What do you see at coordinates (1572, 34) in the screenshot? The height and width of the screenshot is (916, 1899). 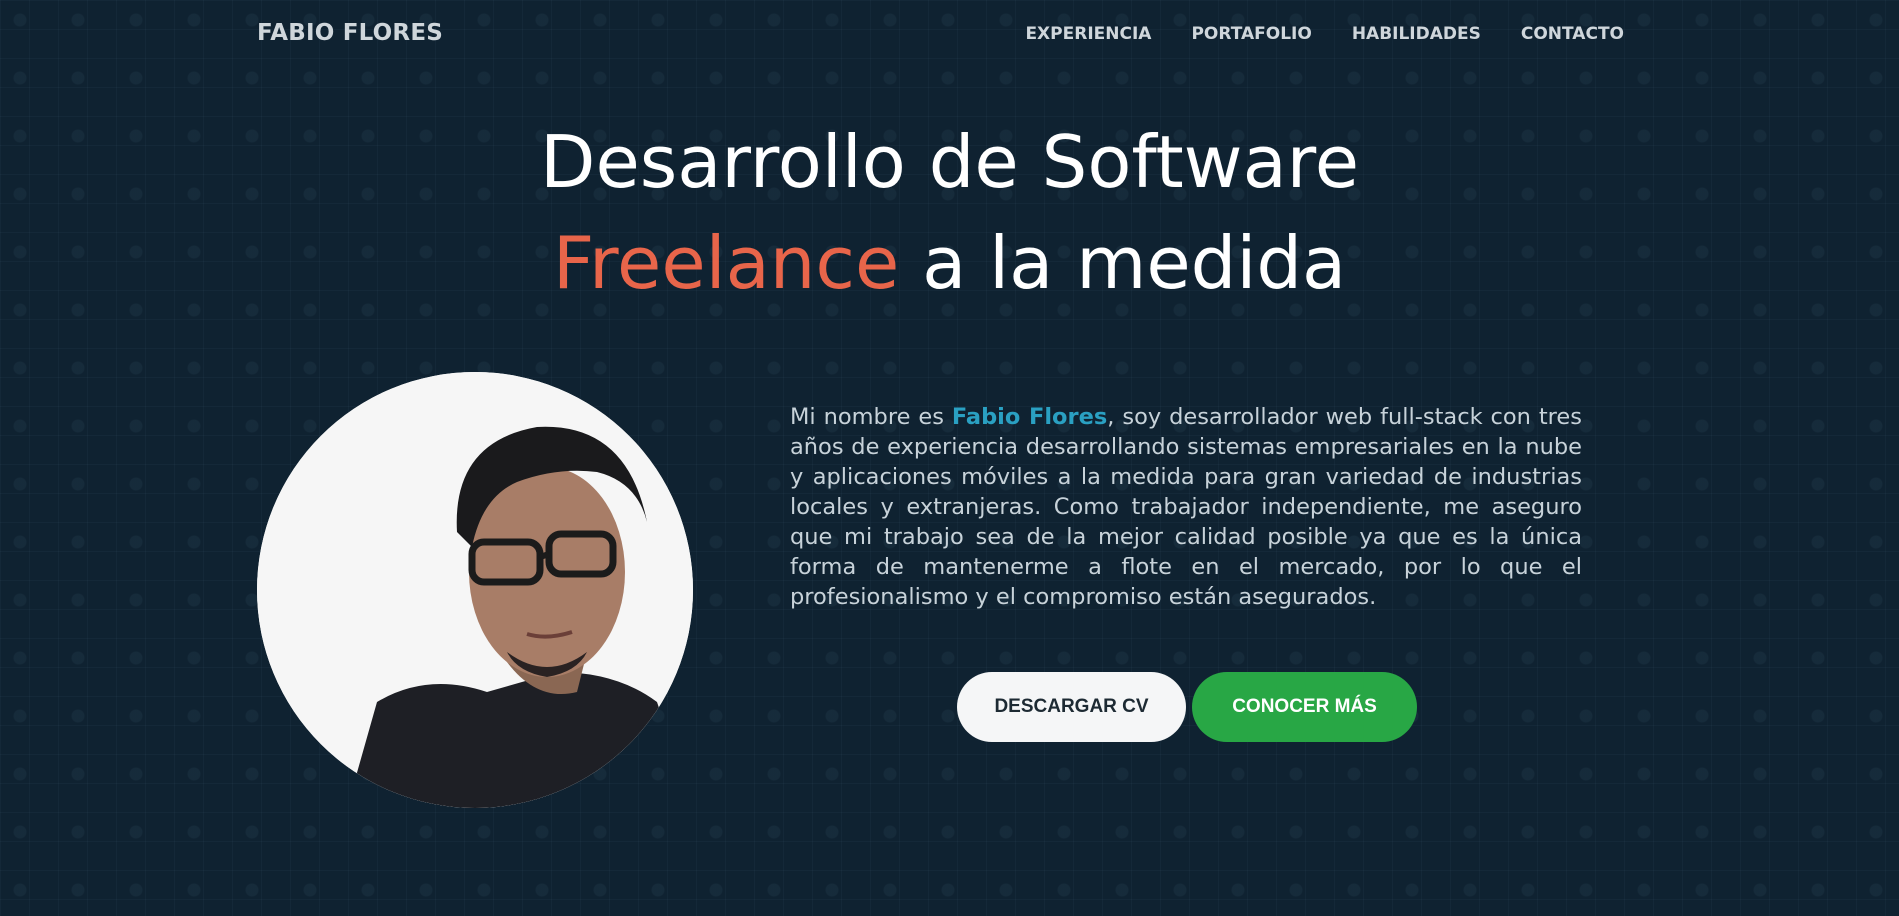 I see `nav-link-contacto: CONTACTO` at bounding box center [1572, 34].